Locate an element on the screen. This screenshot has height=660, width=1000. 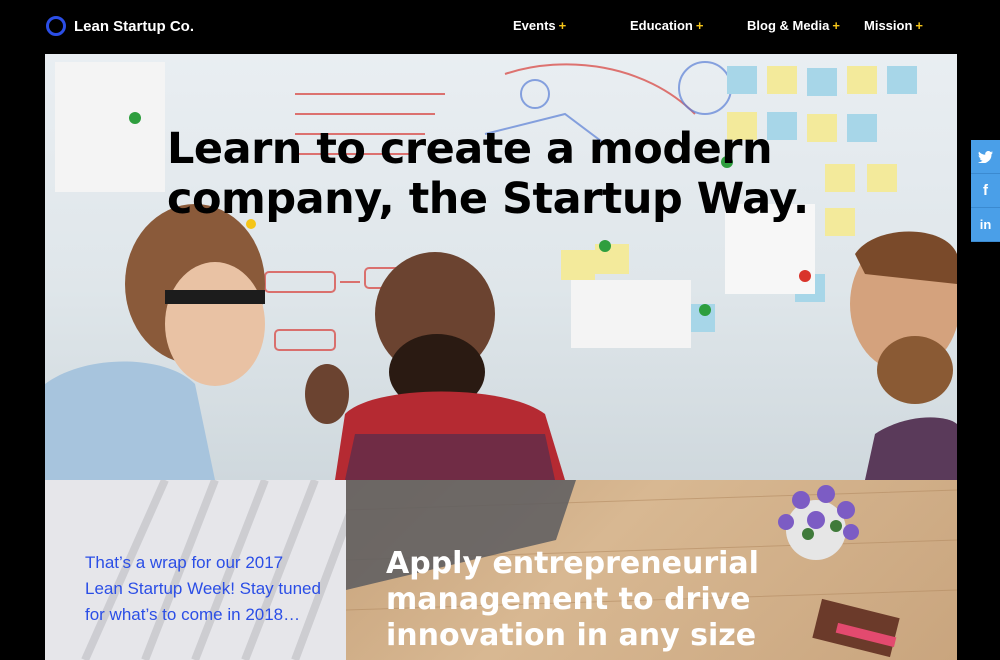
nav-item-events: Events + is located at coordinates (539, 25).